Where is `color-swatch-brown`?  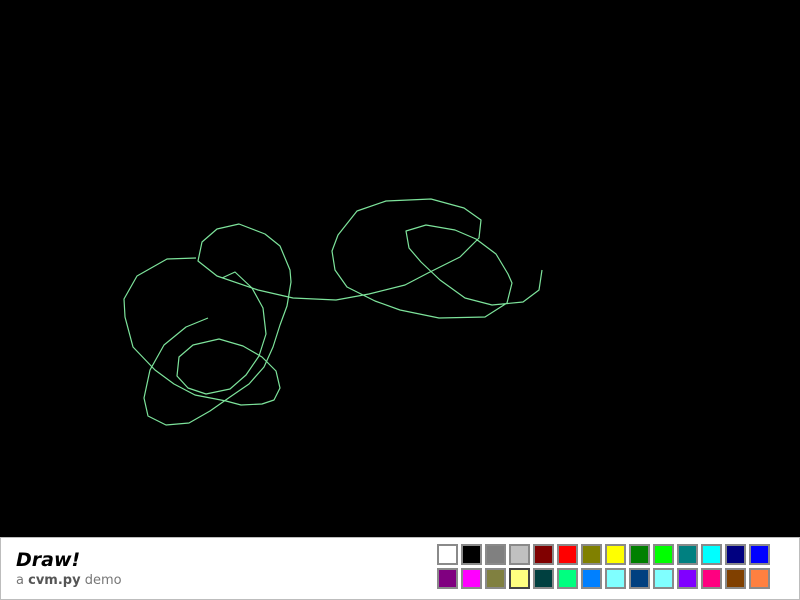
color-swatch-brown is located at coordinates (735, 578).